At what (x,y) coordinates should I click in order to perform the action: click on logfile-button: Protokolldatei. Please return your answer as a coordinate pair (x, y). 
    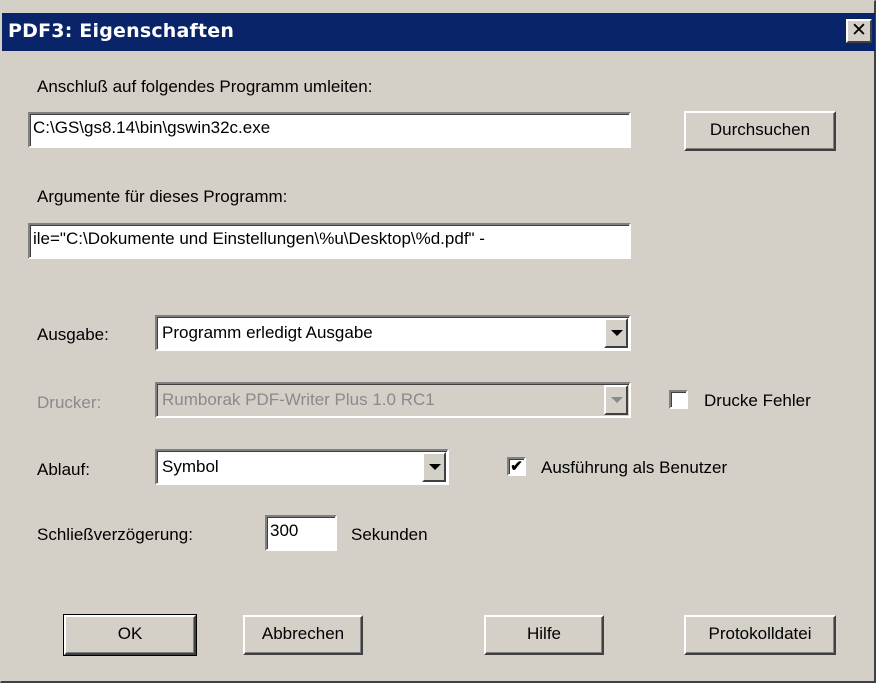
    Looking at the image, I should click on (760, 635).